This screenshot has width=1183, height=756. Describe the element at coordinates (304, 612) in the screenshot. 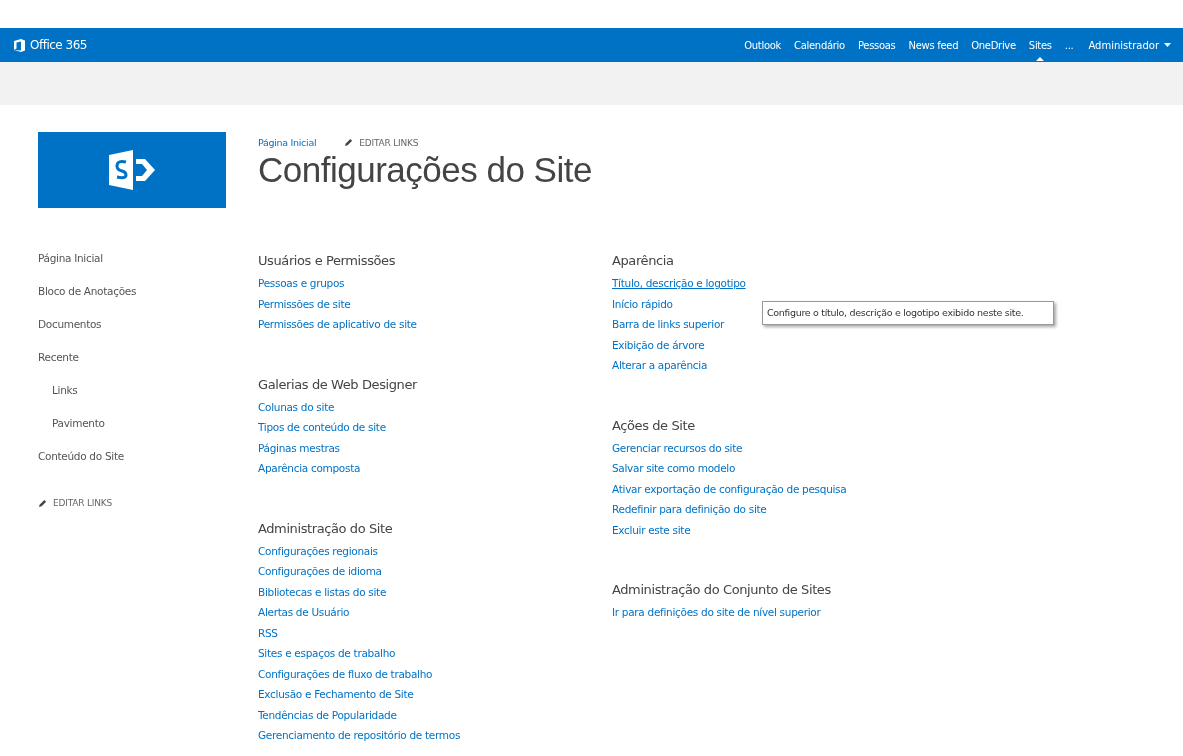

I see `settings-link: Alertas de Usuário` at that location.